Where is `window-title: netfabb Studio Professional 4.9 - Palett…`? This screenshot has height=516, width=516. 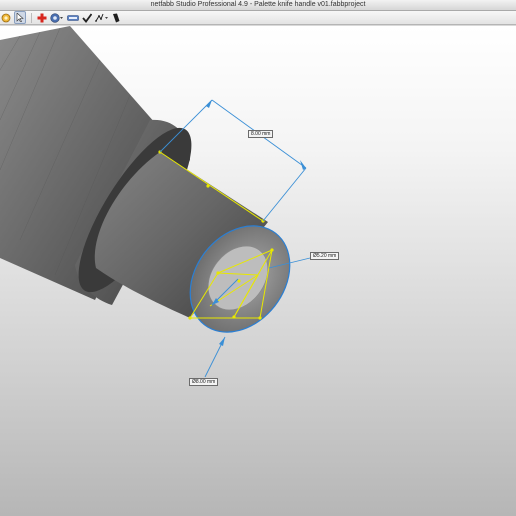 window-title: netfabb Studio Professional 4.9 - Palett… is located at coordinates (258, 5).